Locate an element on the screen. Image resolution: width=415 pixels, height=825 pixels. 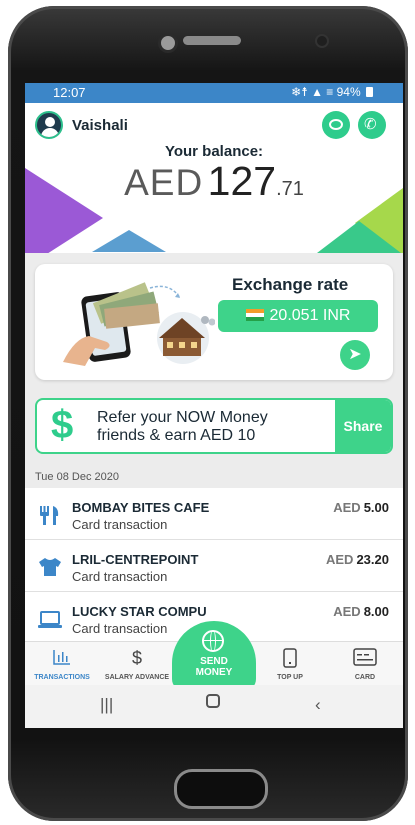
bar-chart-icon is located at coordinates (61, 657).